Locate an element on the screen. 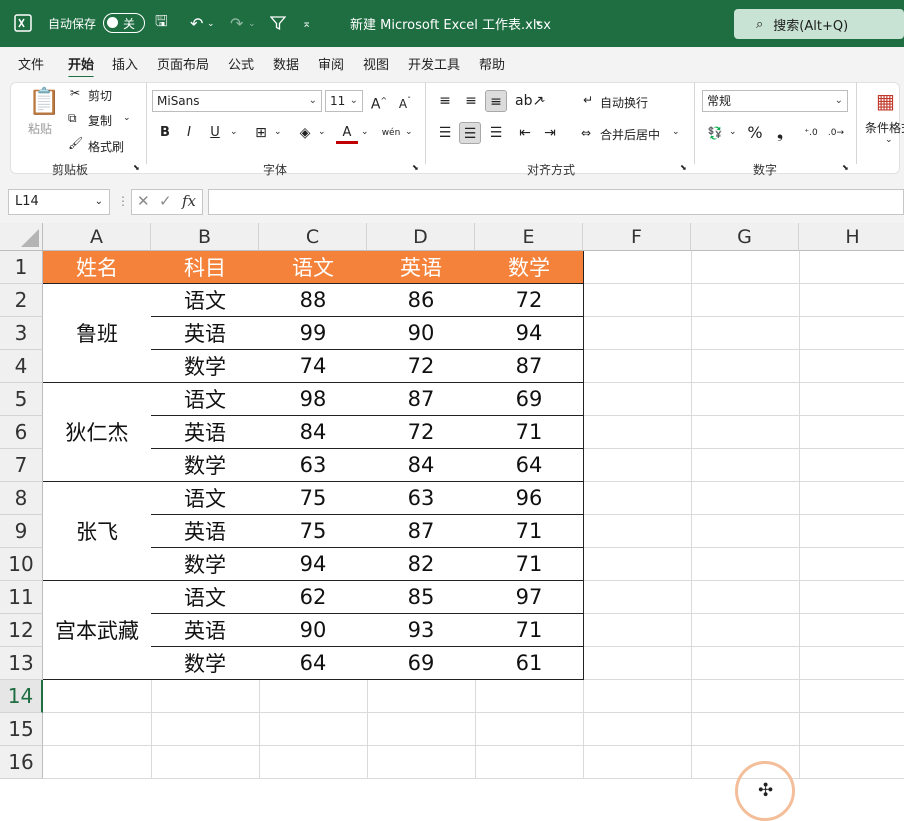 This screenshot has height=821, width=904. search-box: ⌕ 搜索(Alt+Q) is located at coordinates (819, 24).